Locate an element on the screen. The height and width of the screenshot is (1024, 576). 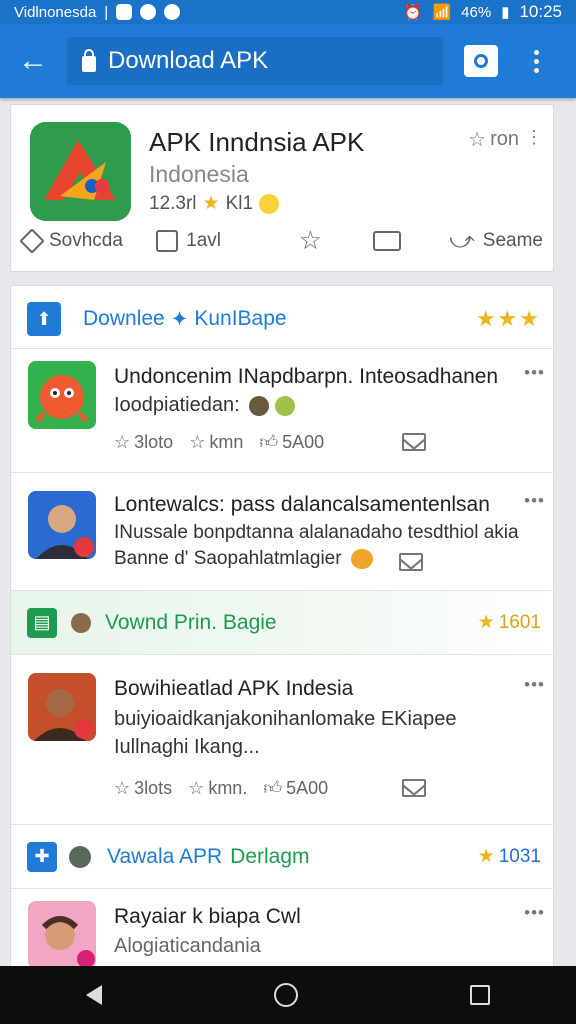
item-title: Lontewalcs: pass dalancalsamentenlsan is located at coordinates (302, 504).